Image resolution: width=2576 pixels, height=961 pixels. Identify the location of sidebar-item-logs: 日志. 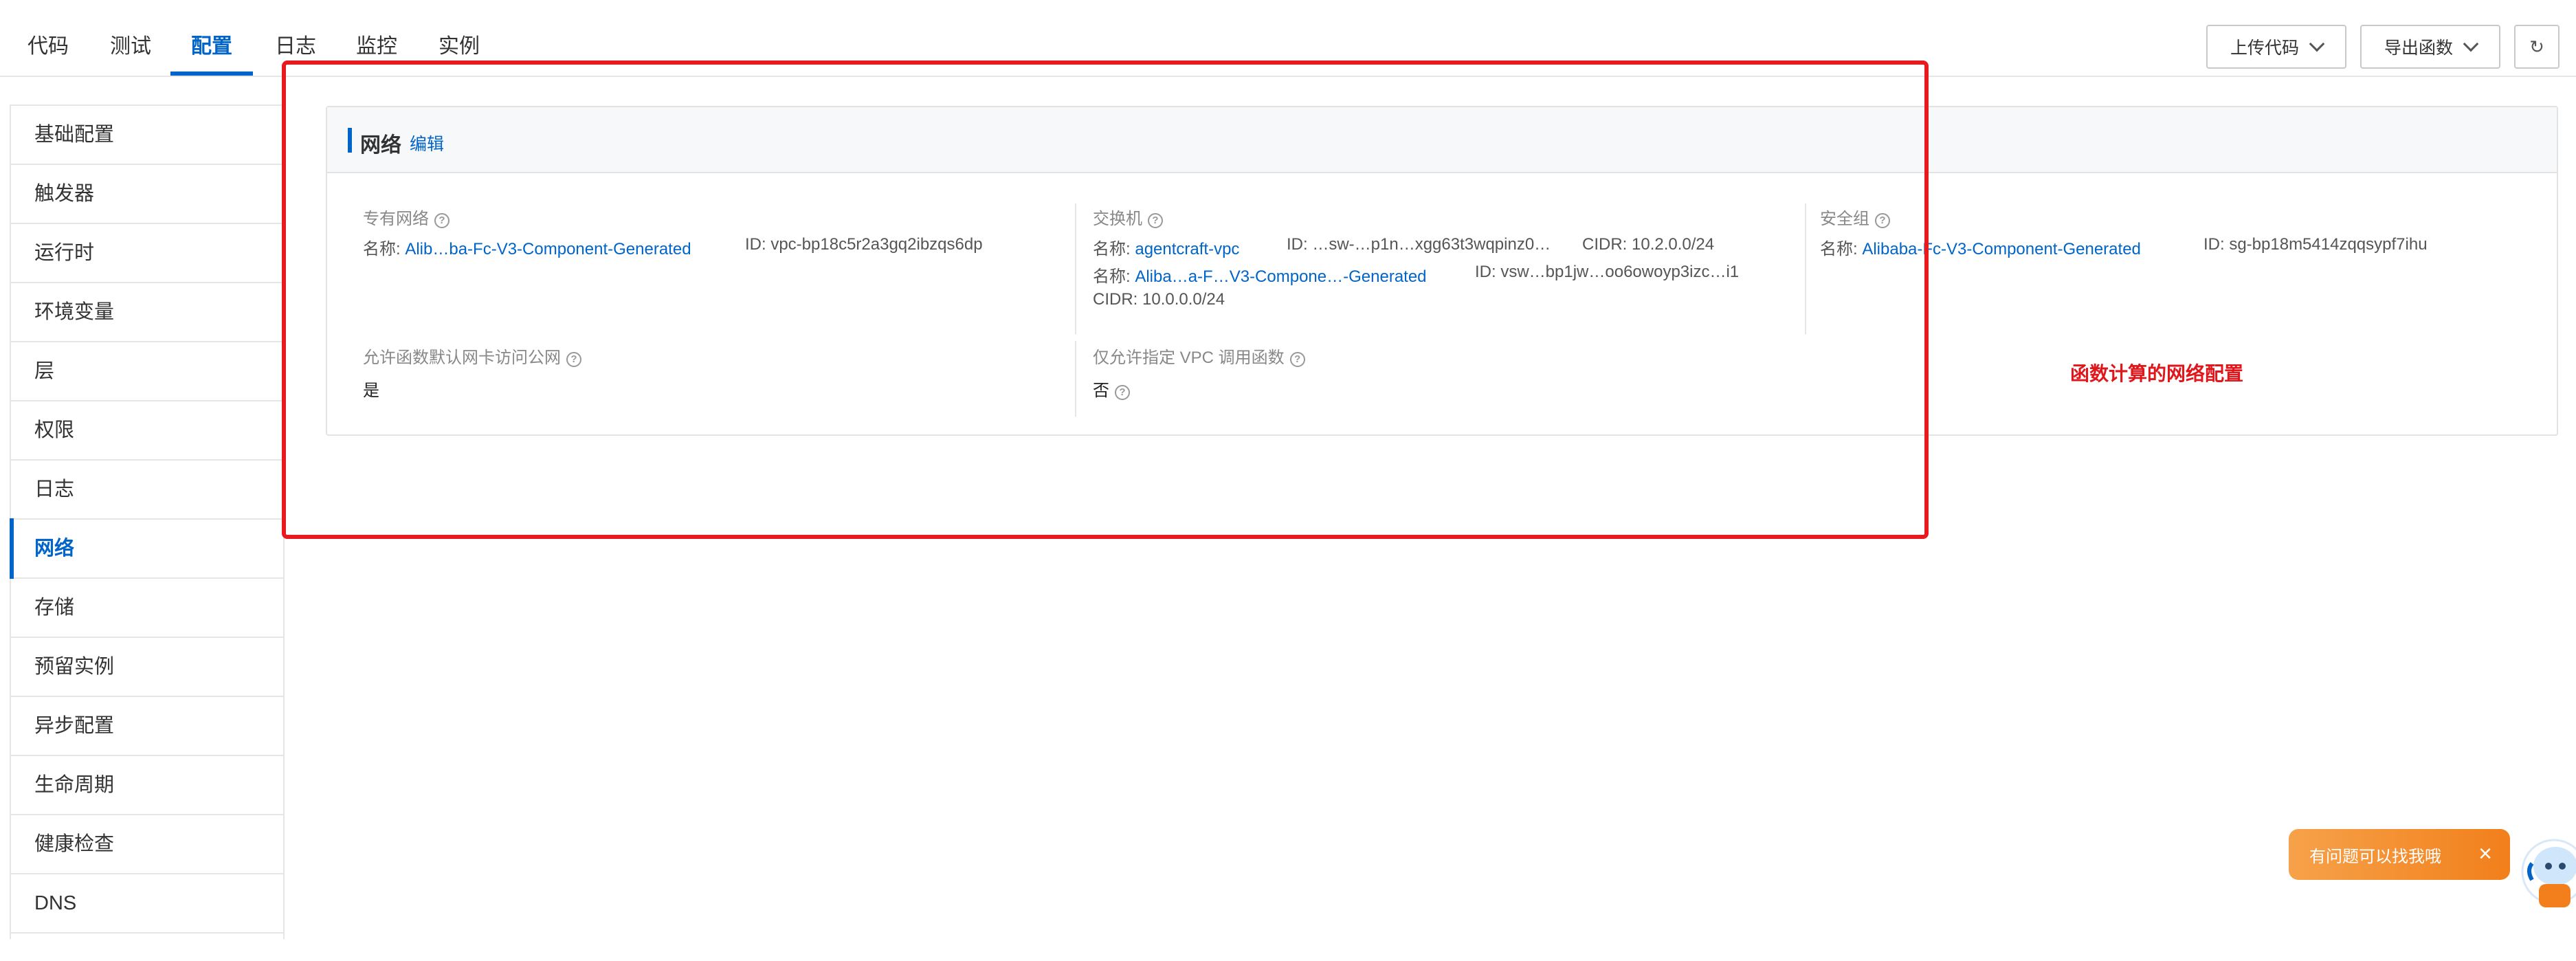
(147, 491).